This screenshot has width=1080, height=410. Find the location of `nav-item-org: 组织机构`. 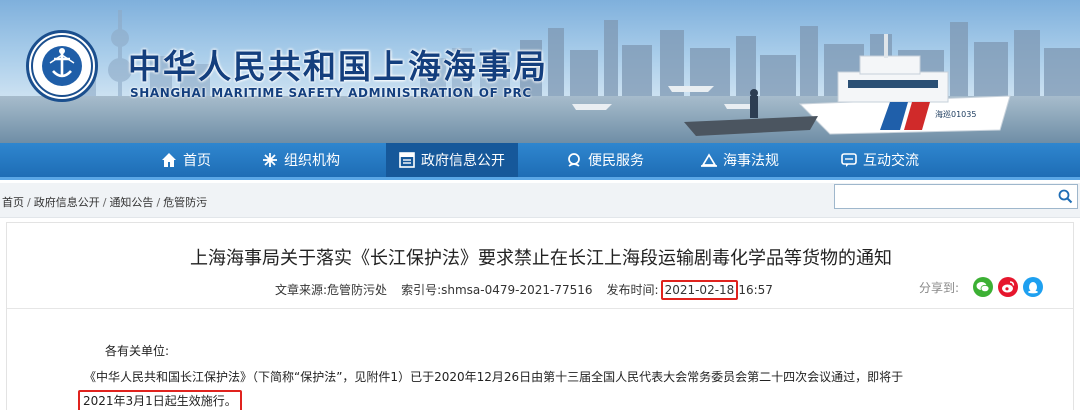

nav-item-org: 组织机构 is located at coordinates (300, 160).